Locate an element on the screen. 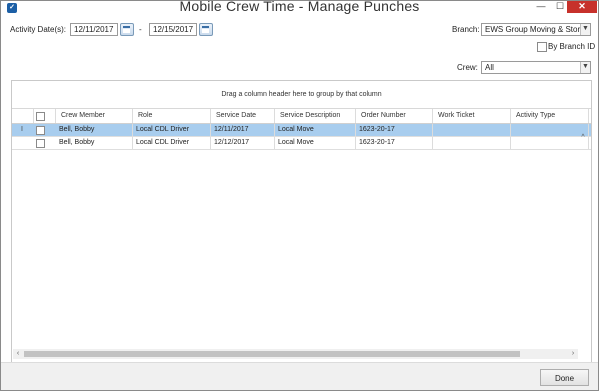 The height and width of the screenshot is (391, 599). column-header-role: Role is located at coordinates (172, 116).